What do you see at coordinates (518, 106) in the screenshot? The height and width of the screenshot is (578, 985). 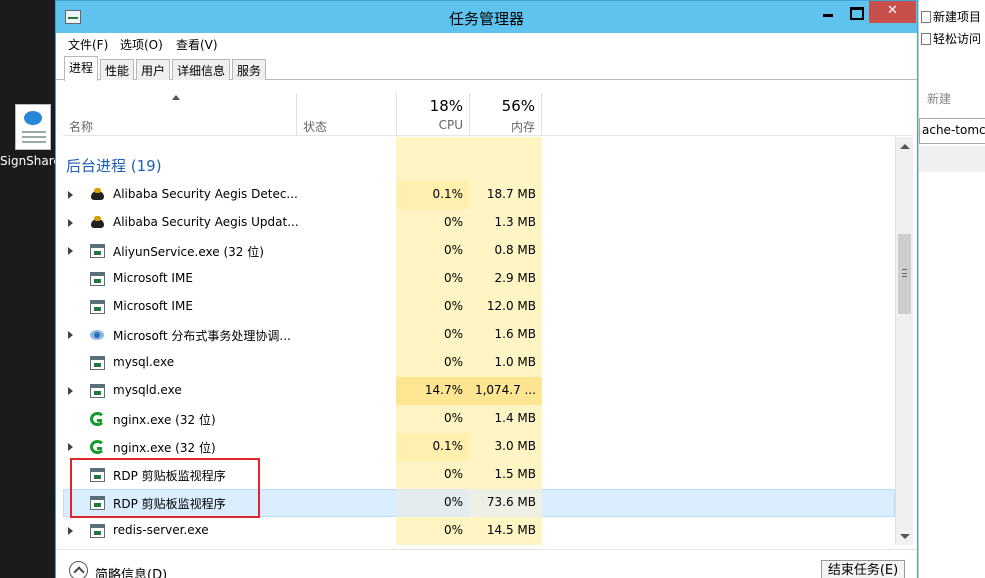 I see `memory-total-percent: 56%` at bounding box center [518, 106].